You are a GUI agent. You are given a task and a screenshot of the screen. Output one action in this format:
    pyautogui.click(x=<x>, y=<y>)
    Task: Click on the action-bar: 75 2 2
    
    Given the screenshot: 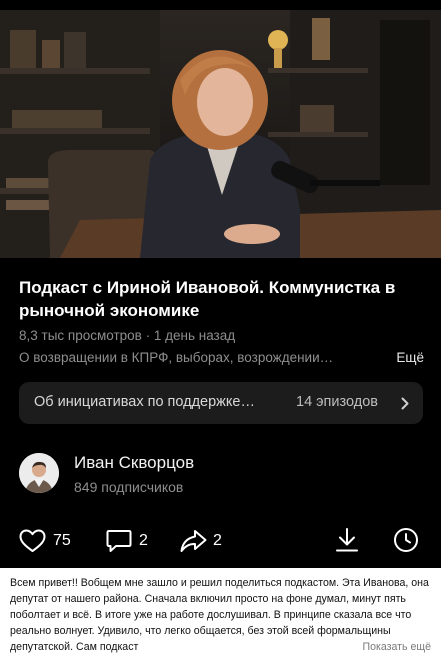 What is the action you would take?
    pyautogui.click(x=220, y=540)
    